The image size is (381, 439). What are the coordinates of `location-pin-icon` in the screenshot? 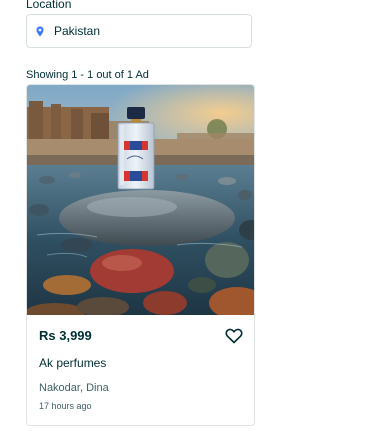 It's located at (40, 31).